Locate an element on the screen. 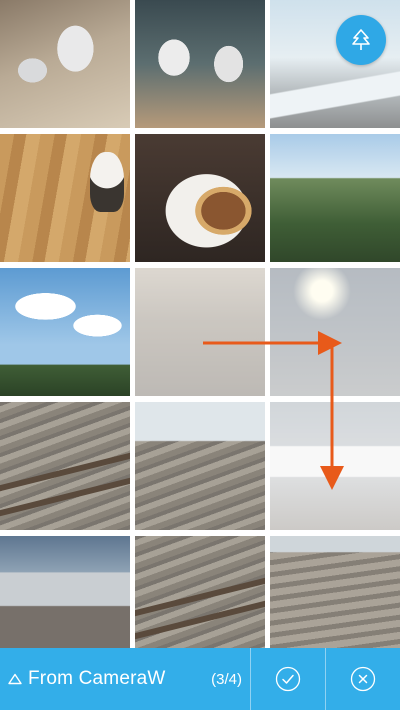 Image resolution: width=400 pixels, height=710 pixels. album-name: From CameraW is located at coordinates (97, 678).